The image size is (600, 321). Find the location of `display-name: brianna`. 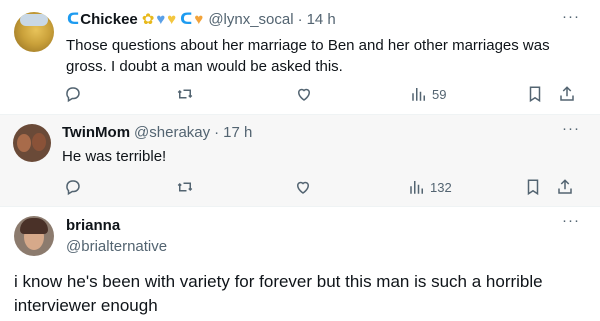

display-name: brianna is located at coordinates (93, 225).